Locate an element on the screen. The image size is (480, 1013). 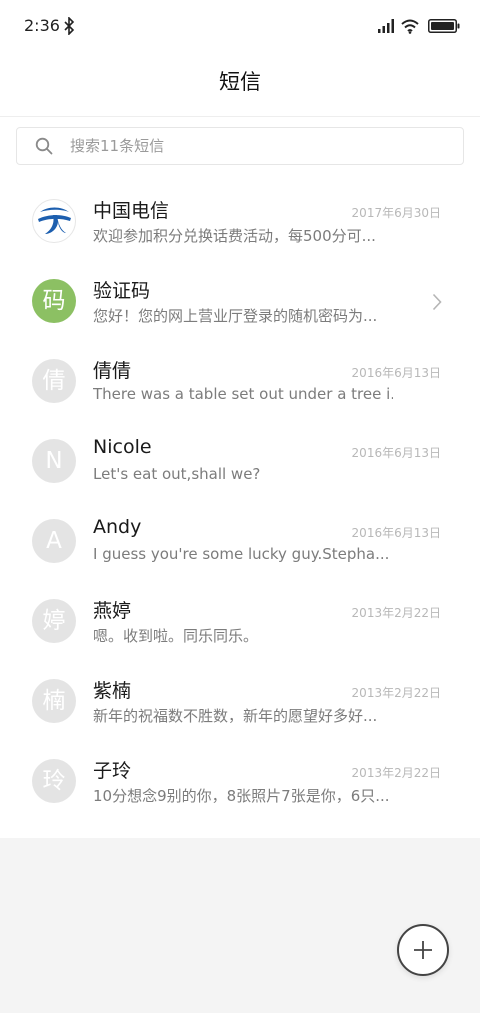
avatar: 倩 is located at coordinates (54, 381).